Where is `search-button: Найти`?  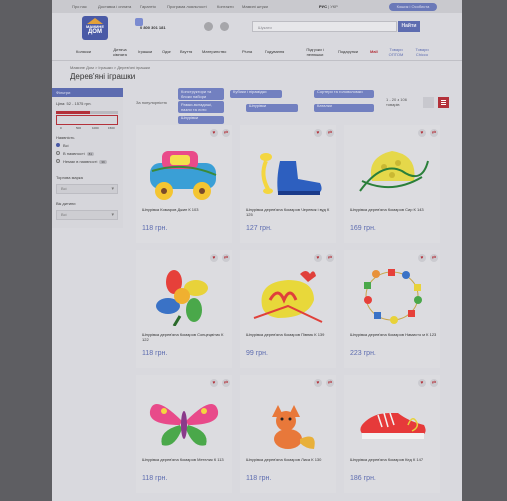
search-button: Найти is located at coordinates (409, 26).